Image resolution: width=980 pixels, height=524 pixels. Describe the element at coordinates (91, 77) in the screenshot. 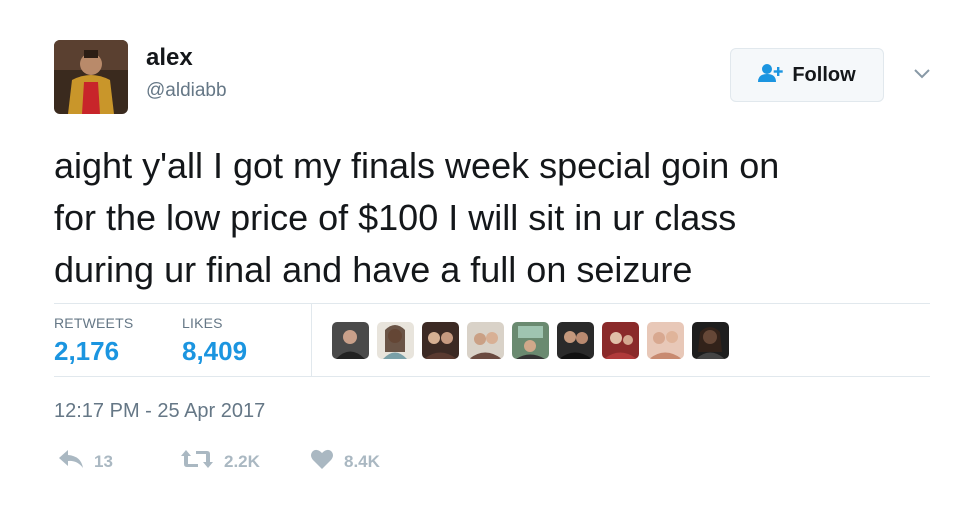

I see `avatar` at that location.